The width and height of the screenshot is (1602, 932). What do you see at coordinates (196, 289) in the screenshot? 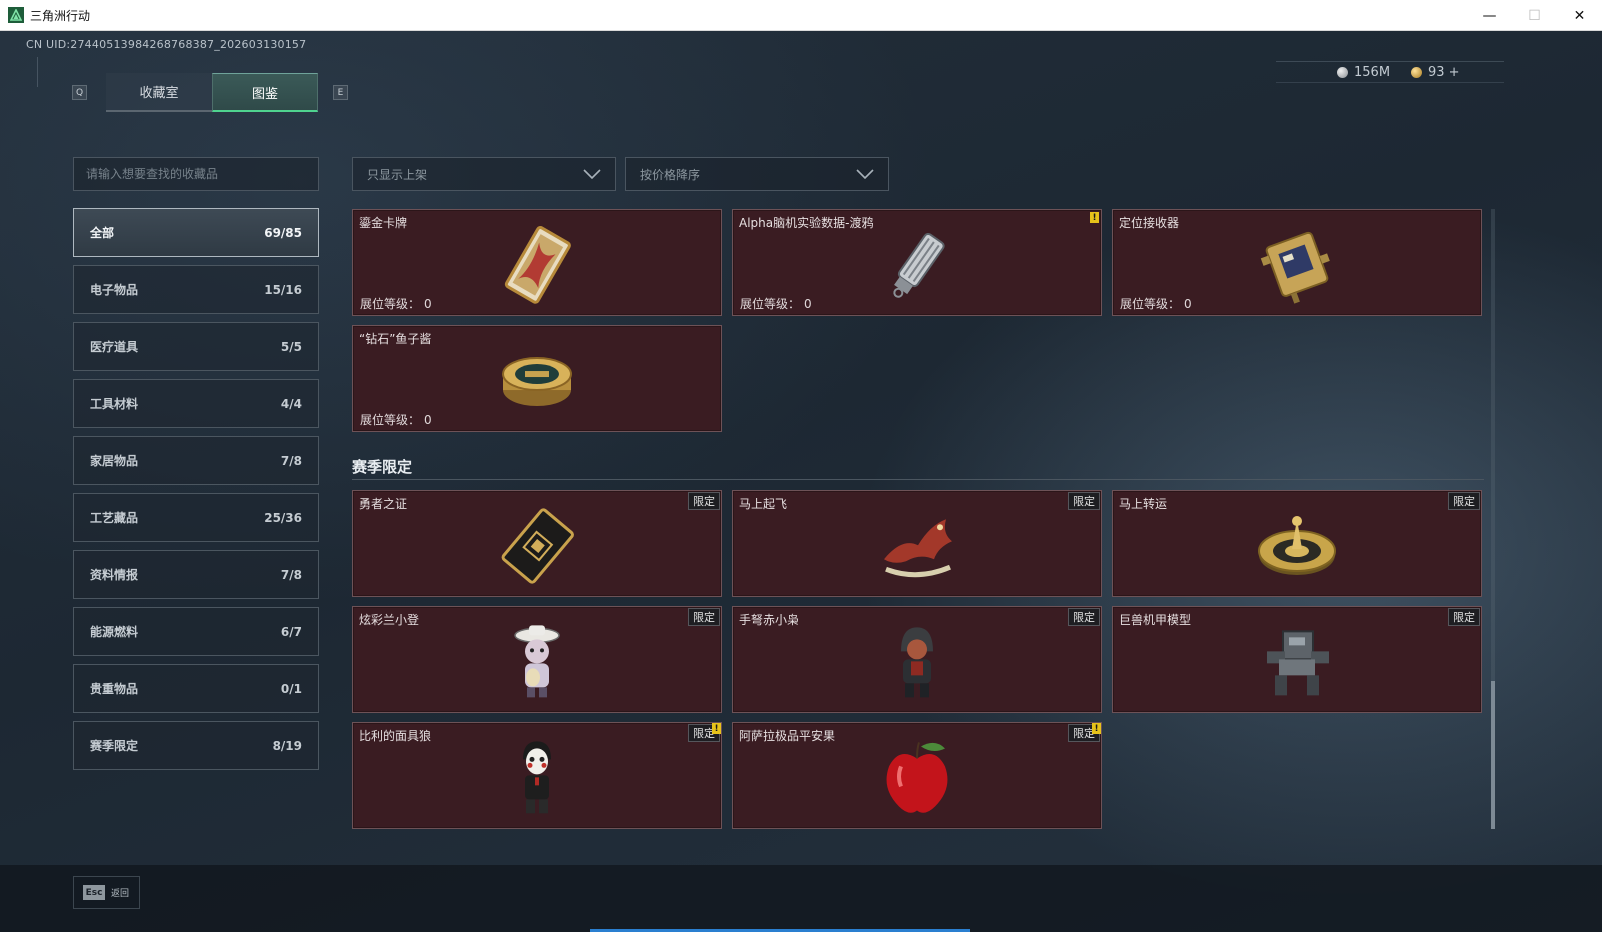
I see `category-electronics: 电子物品 15/16` at bounding box center [196, 289].